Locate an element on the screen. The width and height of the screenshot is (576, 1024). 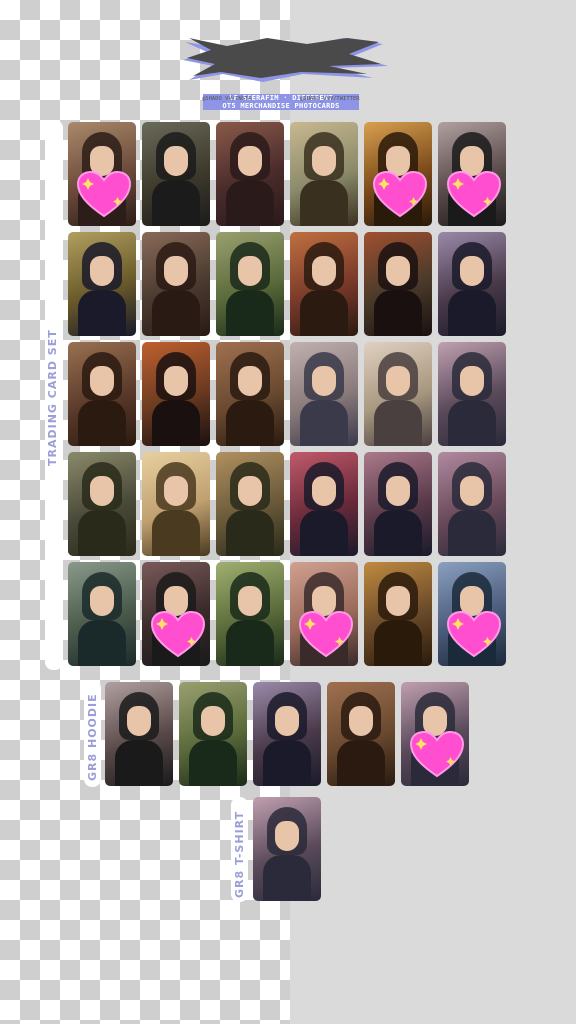
tshirt-section-label: GR8 T-SHIRT is located at coordinates (239, 854).